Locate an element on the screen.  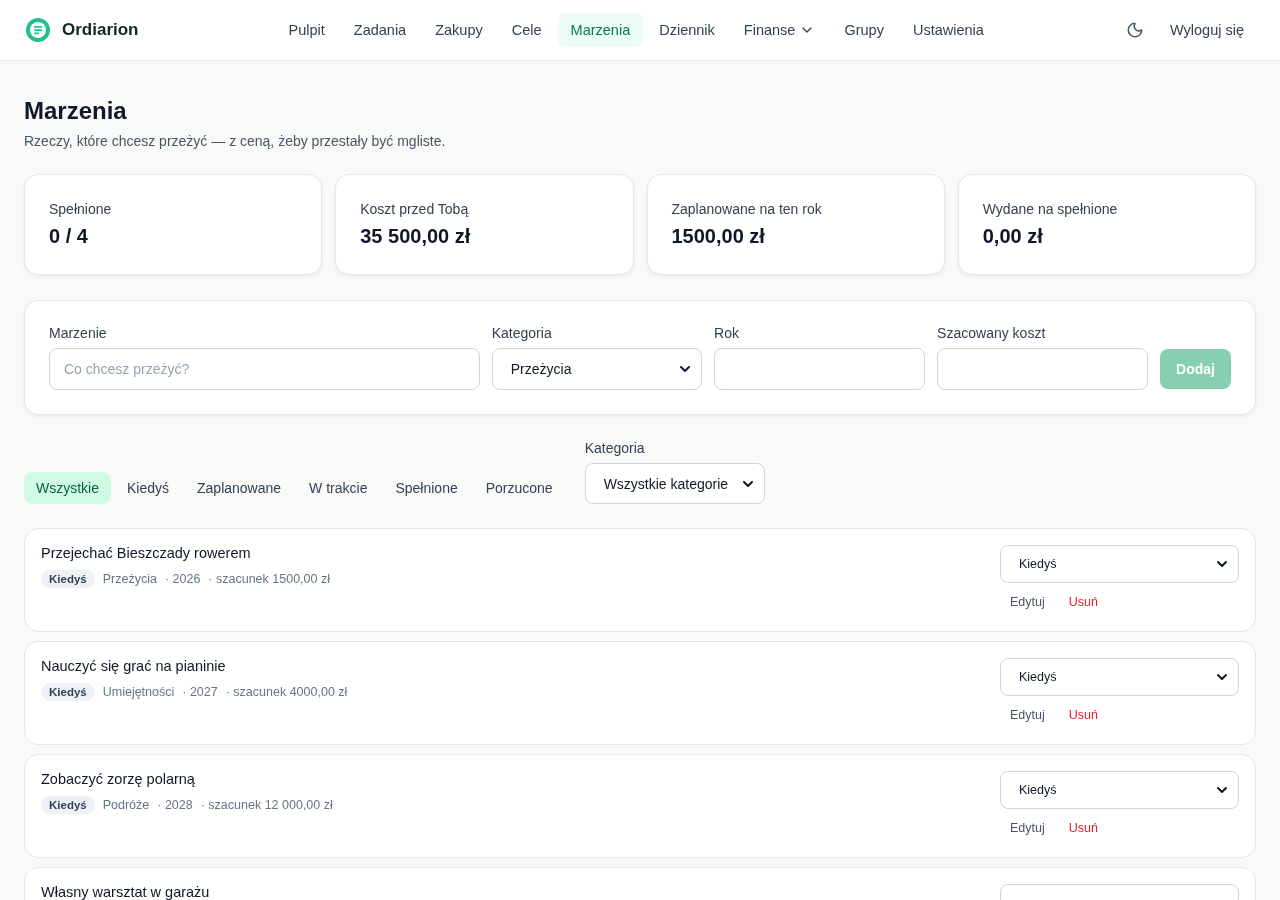
dream-category: Umiejętności is located at coordinates (138, 692).